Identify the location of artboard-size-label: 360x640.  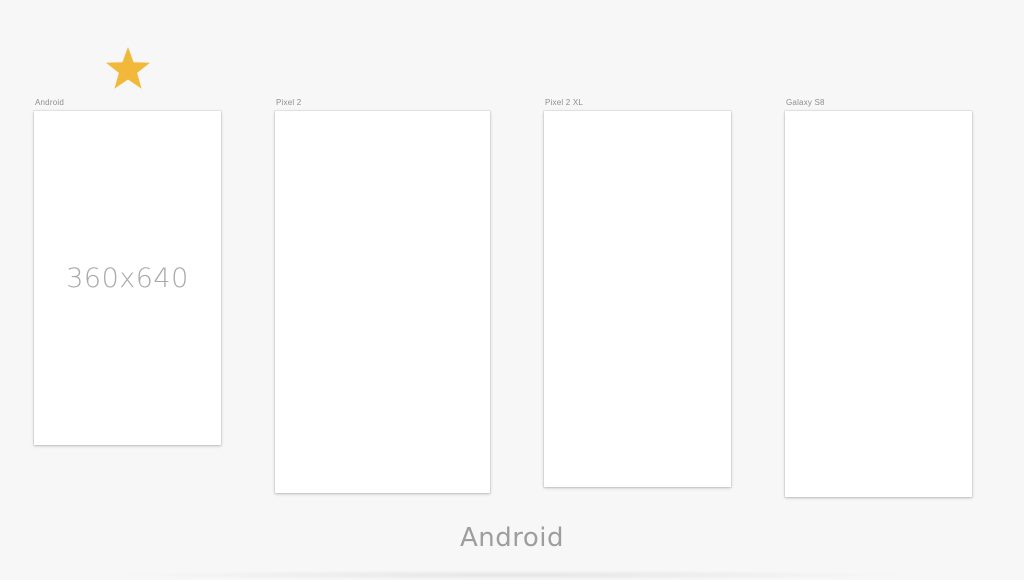
(127, 278).